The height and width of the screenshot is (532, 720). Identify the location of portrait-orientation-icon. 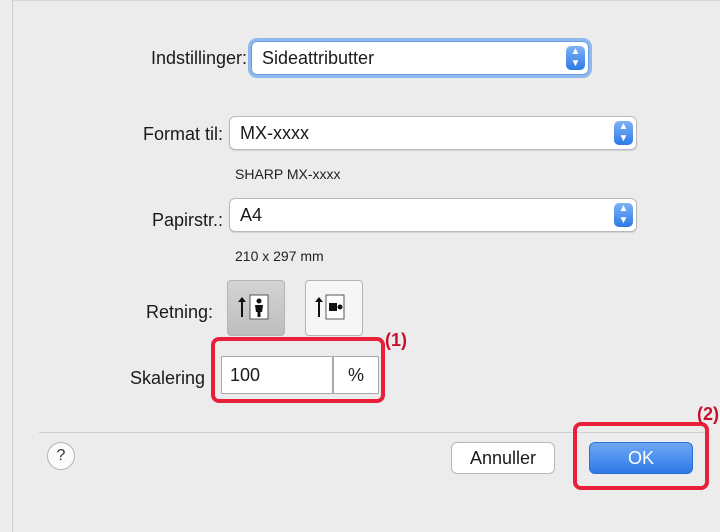
(253, 307).